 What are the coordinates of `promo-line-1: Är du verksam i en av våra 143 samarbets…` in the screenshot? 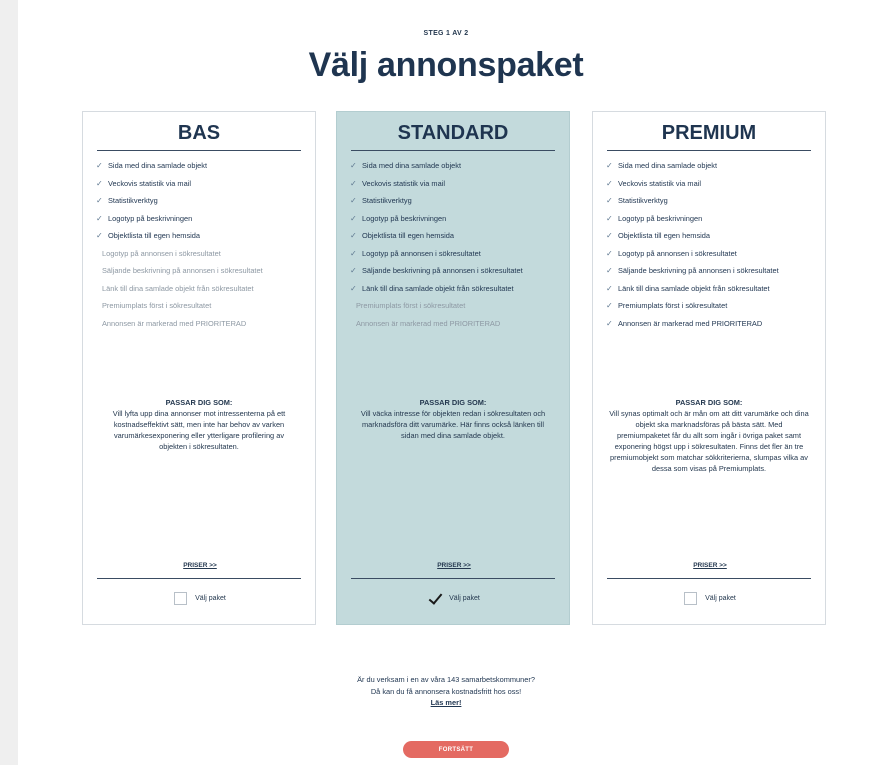 It's located at (446, 679).